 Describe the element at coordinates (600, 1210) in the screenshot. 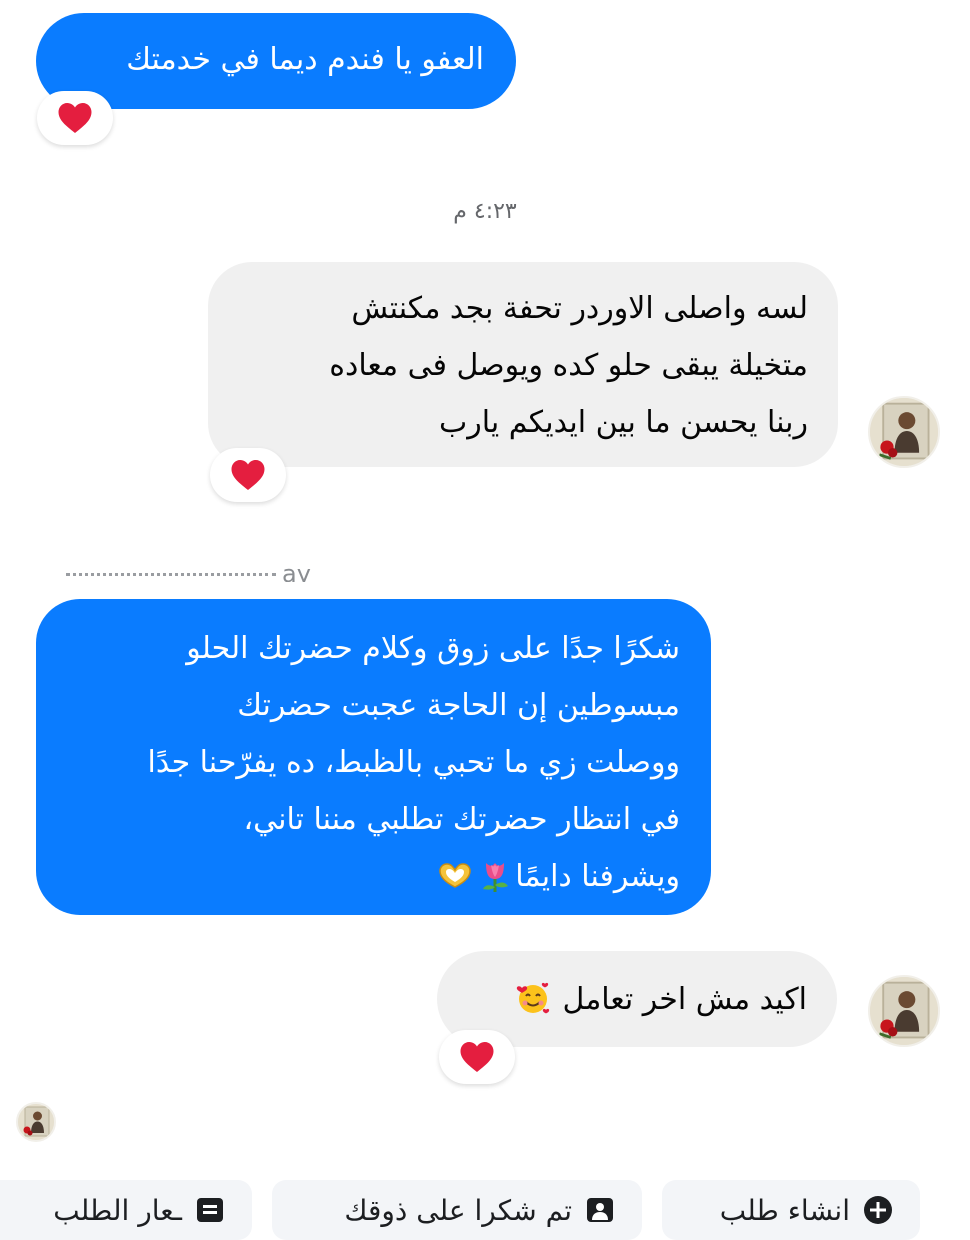

I see `message-icon` at that location.